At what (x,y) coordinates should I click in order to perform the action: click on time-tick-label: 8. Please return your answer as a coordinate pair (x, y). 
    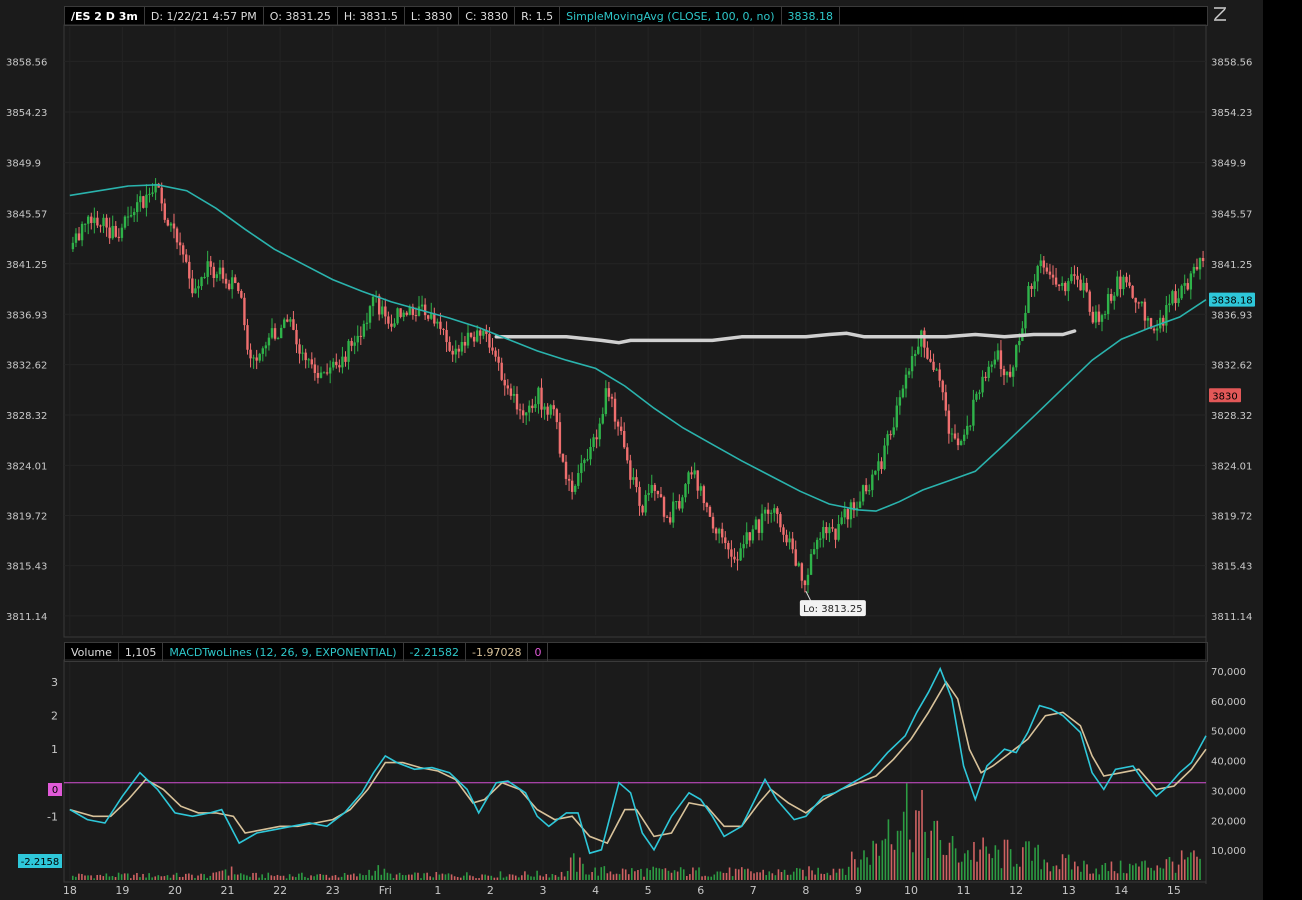
    Looking at the image, I should click on (805, 890).